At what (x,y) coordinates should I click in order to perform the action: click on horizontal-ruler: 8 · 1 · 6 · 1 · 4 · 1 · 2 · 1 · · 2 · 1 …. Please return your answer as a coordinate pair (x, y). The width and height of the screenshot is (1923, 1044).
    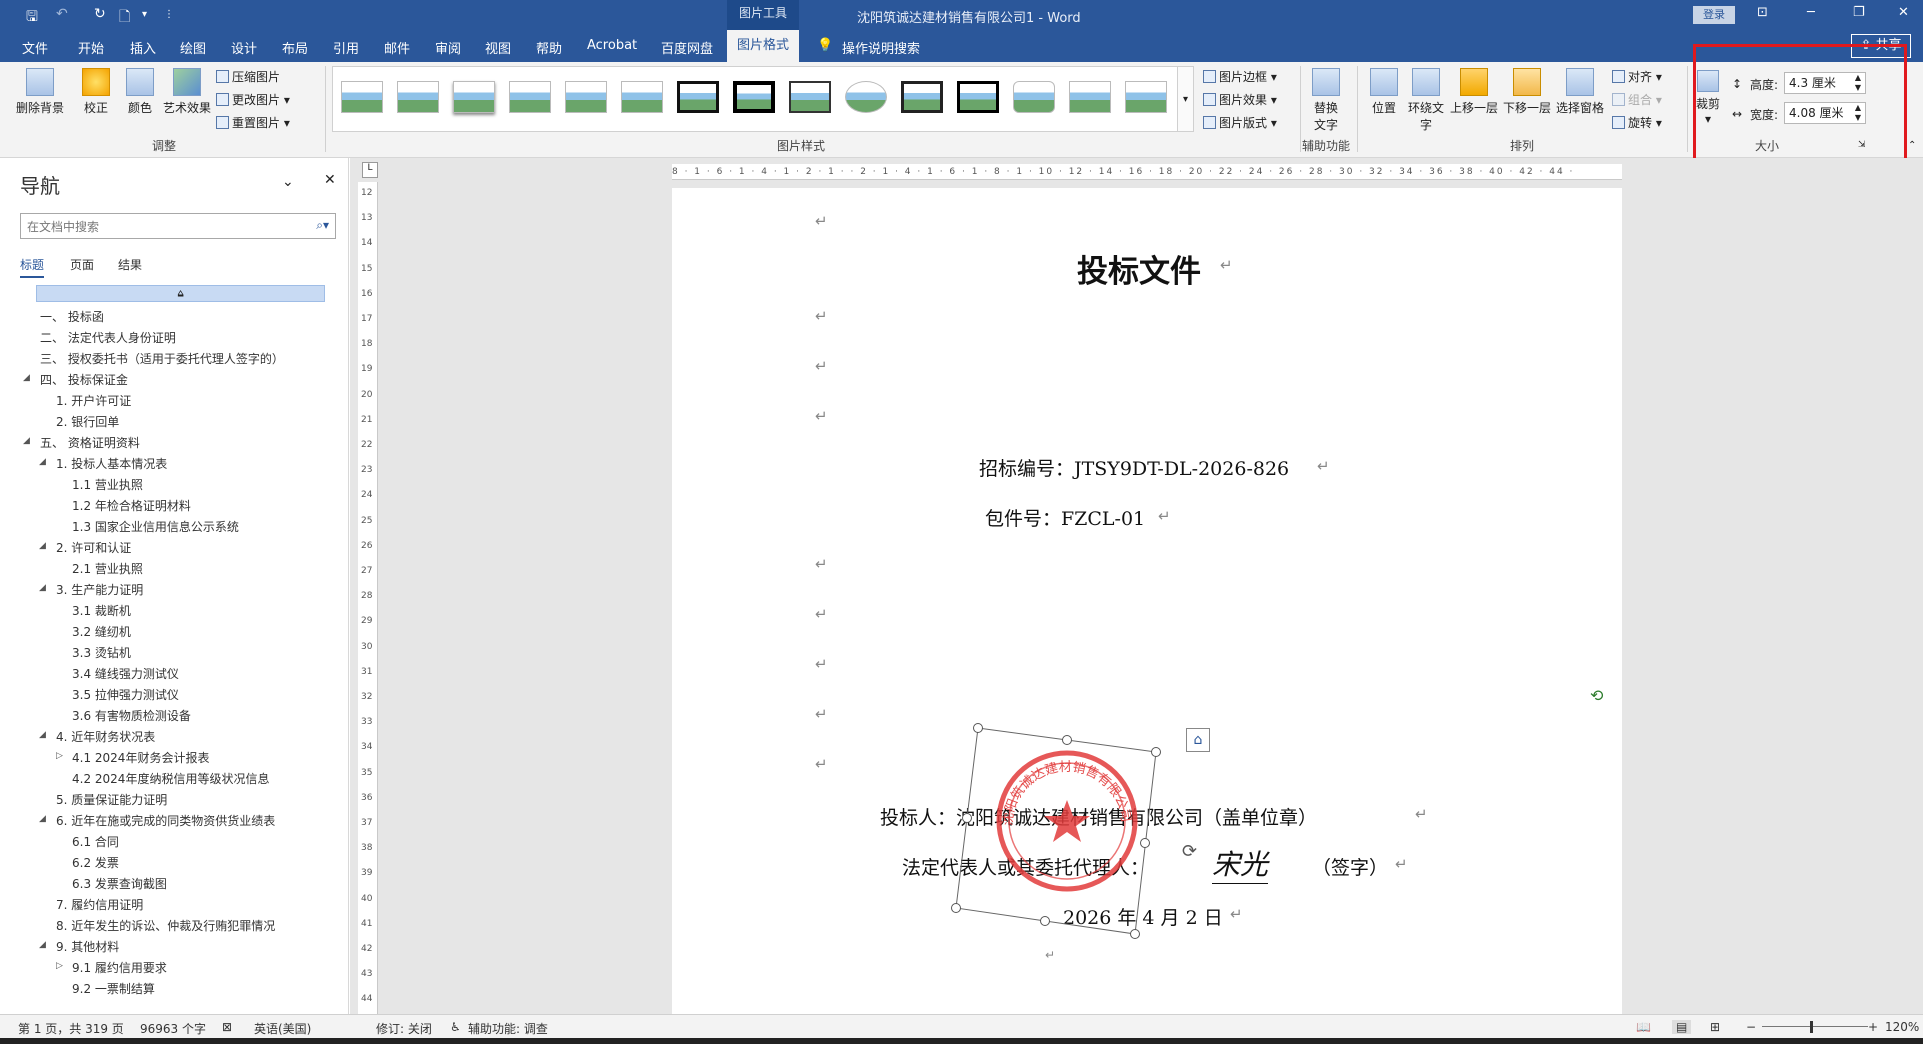
    Looking at the image, I should click on (1147, 172).